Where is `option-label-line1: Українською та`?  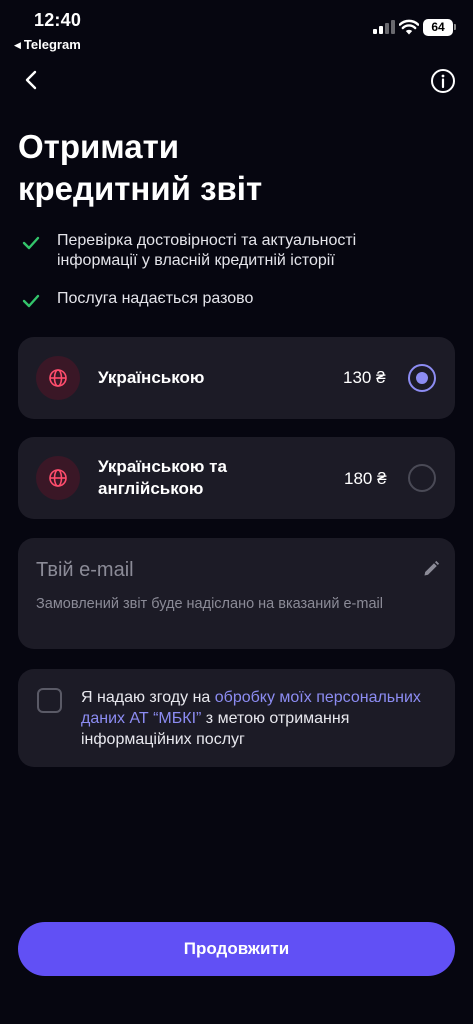
option-label-line1: Українською та is located at coordinates (162, 466).